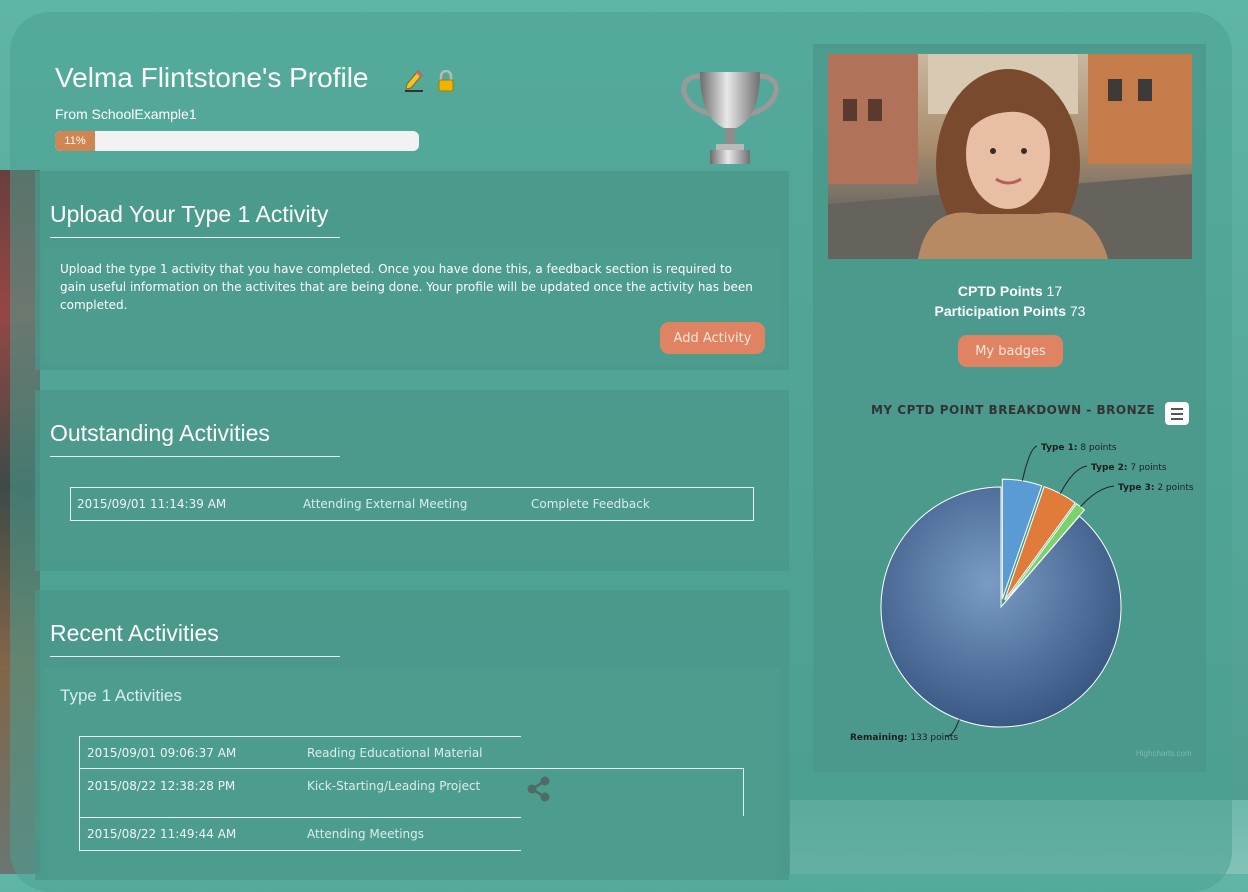  I want to click on recent-heading: Recent Activities, so click(134, 633).